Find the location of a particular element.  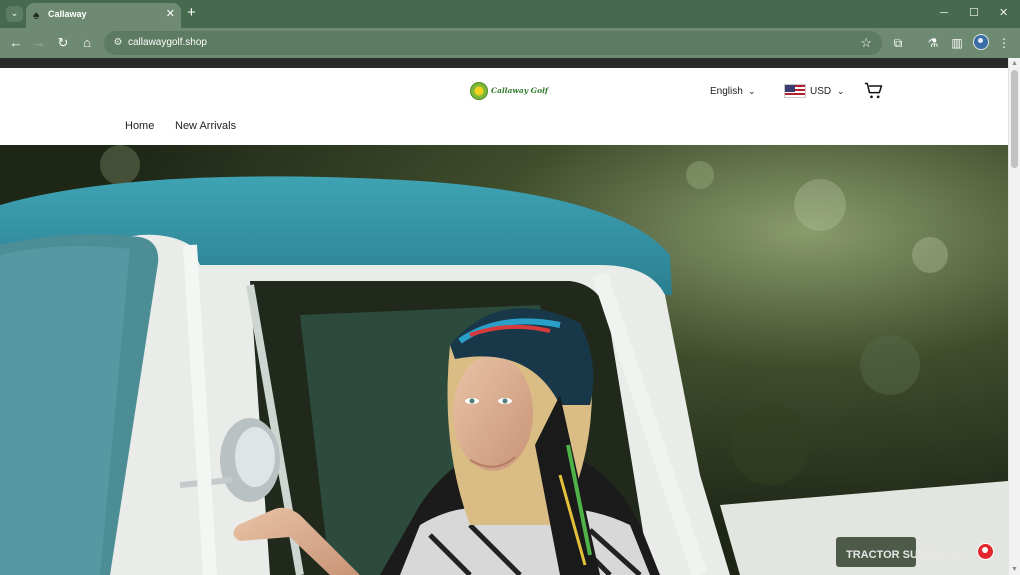

forward-icon: → is located at coordinates (39, 43).